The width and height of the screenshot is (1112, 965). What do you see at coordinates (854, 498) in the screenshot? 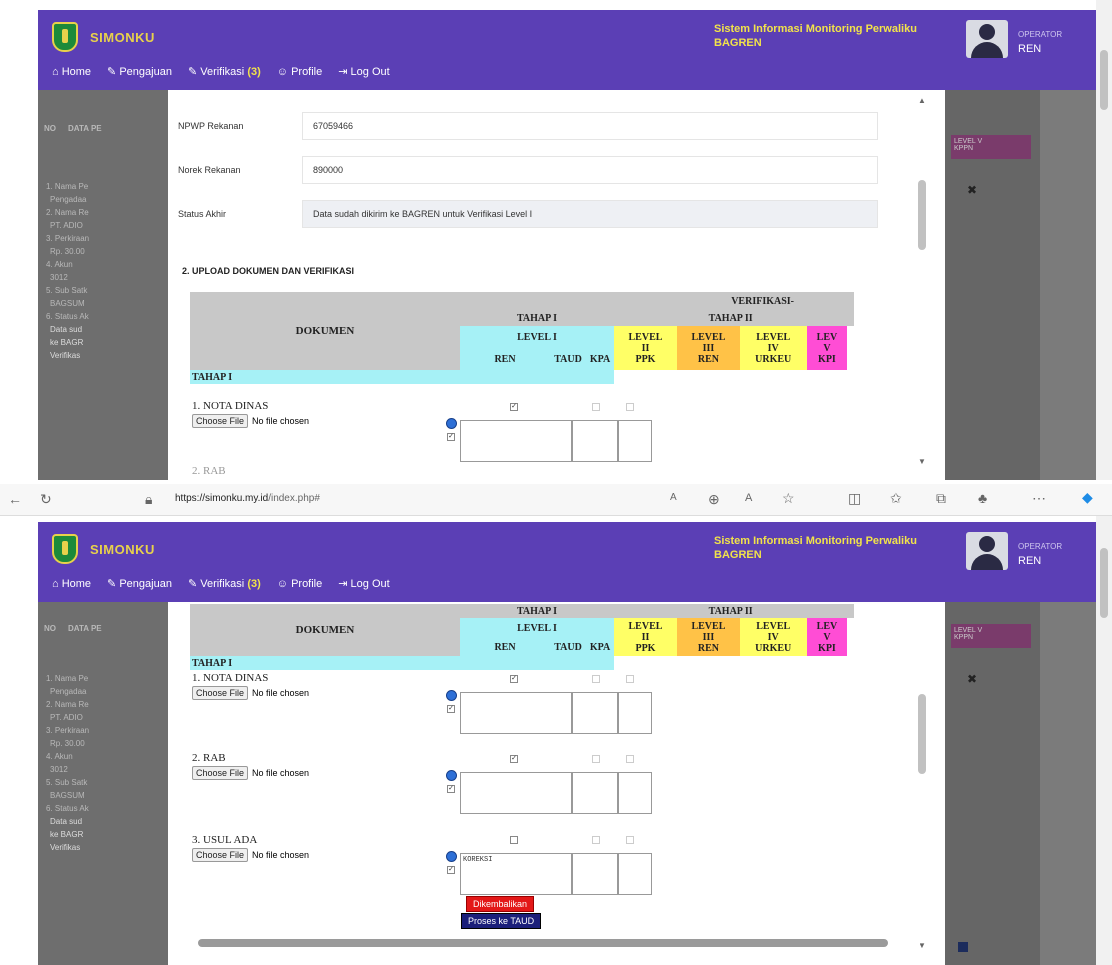
I see `split-icon: ◫` at bounding box center [854, 498].